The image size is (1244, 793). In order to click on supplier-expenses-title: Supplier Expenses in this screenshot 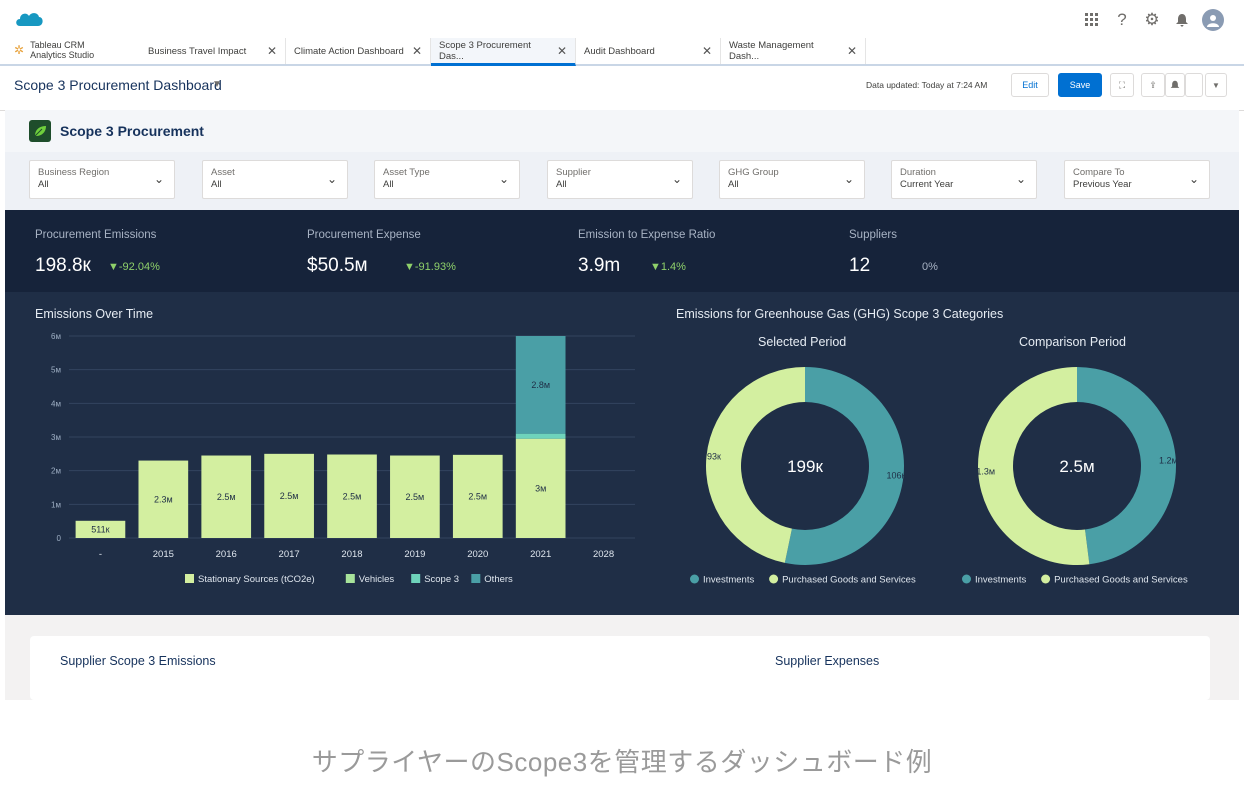, I will do `click(827, 661)`.